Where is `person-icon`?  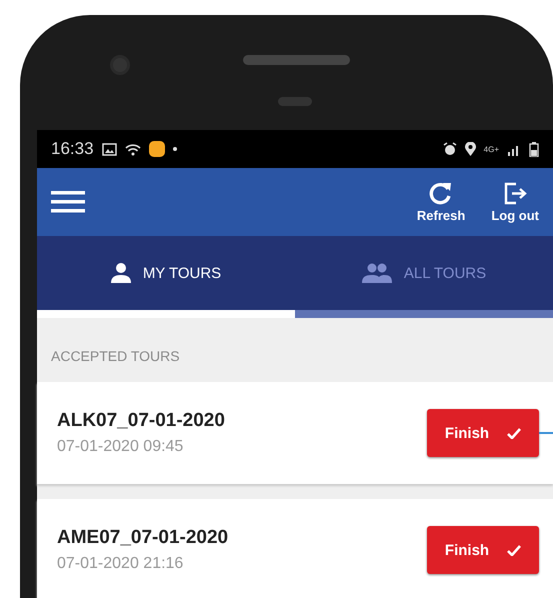 person-icon is located at coordinates (120, 273).